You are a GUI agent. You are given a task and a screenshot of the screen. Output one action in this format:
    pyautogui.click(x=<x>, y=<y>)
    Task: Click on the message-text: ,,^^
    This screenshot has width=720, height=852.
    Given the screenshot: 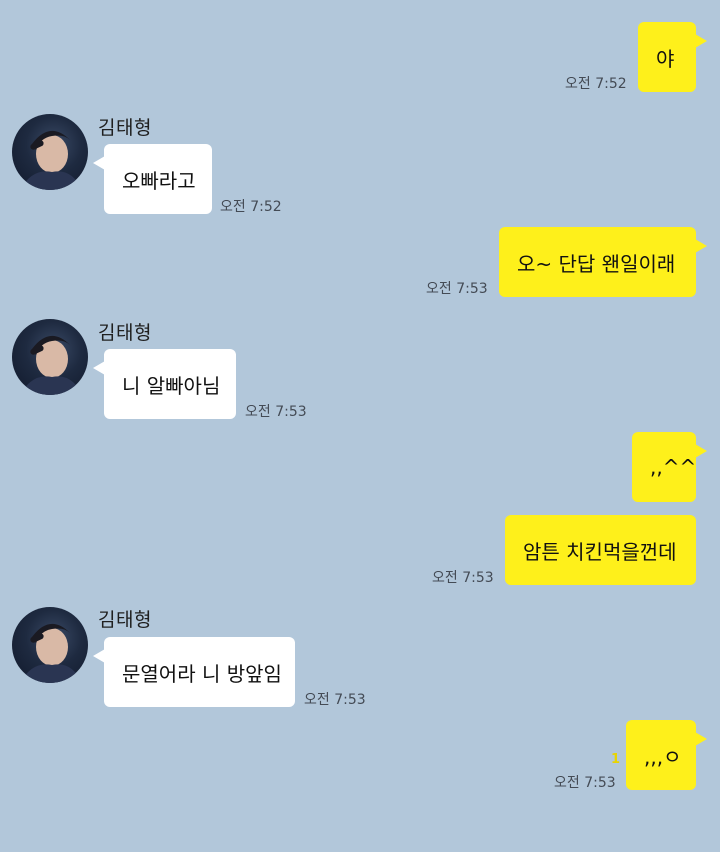 What is the action you would take?
    pyautogui.click(x=673, y=467)
    